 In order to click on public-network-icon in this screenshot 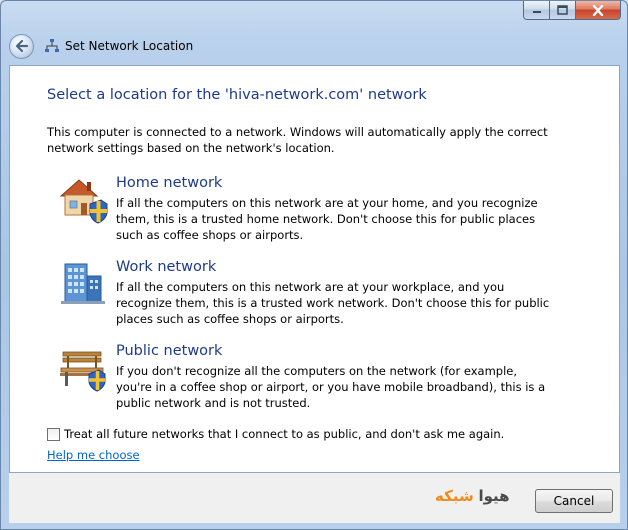, I will do `click(83, 371)`.